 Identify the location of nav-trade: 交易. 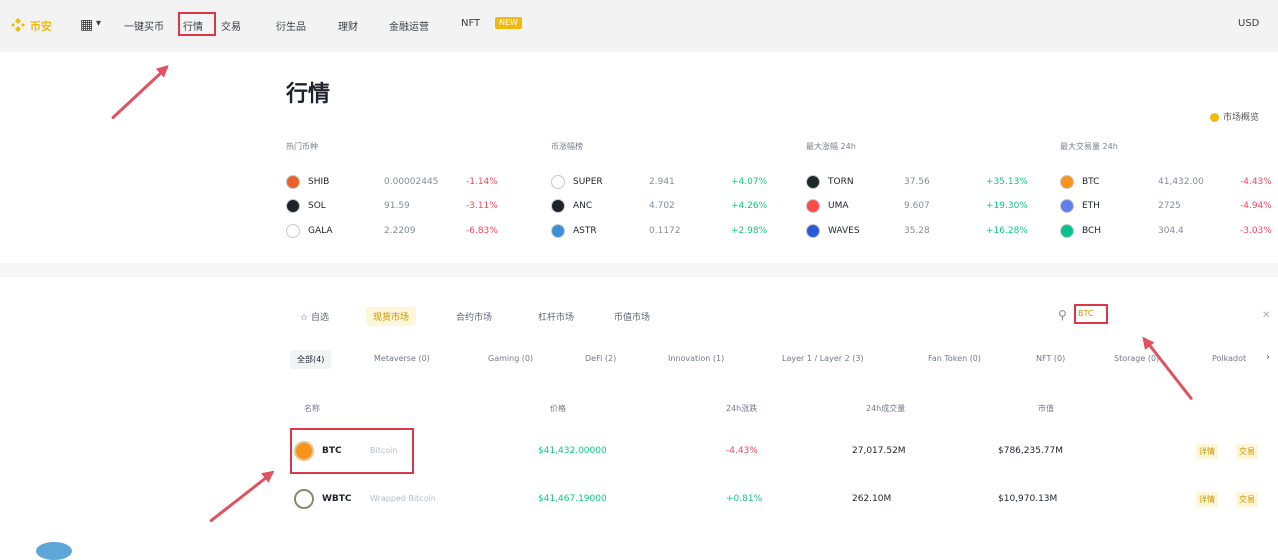
(231, 25).